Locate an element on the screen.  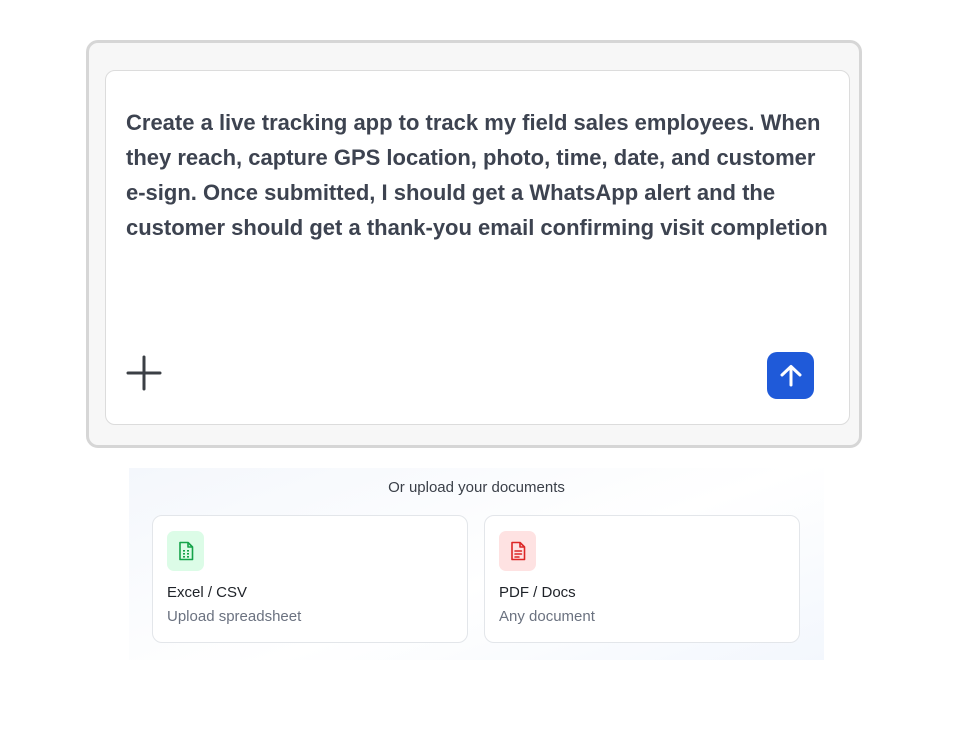
spreadsheet-icon-container is located at coordinates (185, 551).